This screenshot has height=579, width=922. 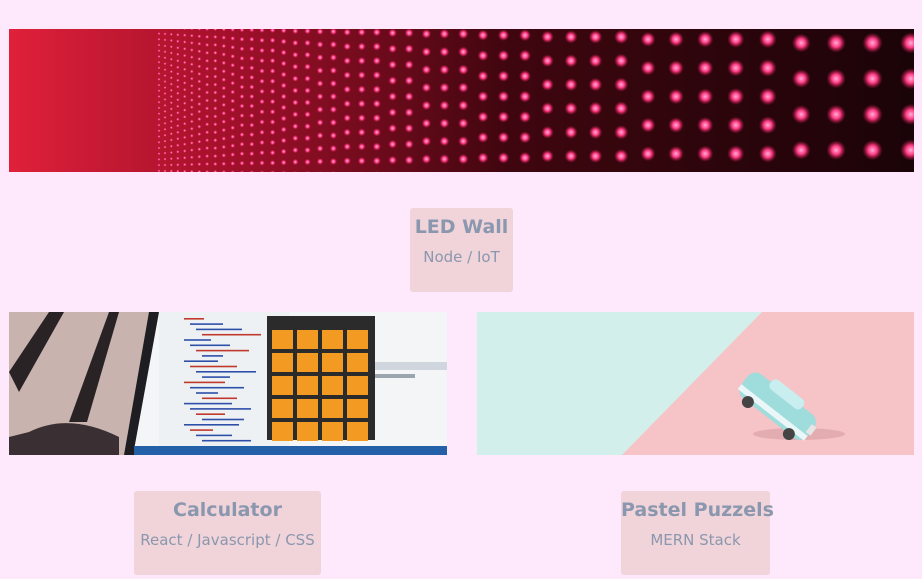 What do you see at coordinates (461, 250) in the screenshot?
I see `project-card-led-wall: LED Wall Node / IoT` at bounding box center [461, 250].